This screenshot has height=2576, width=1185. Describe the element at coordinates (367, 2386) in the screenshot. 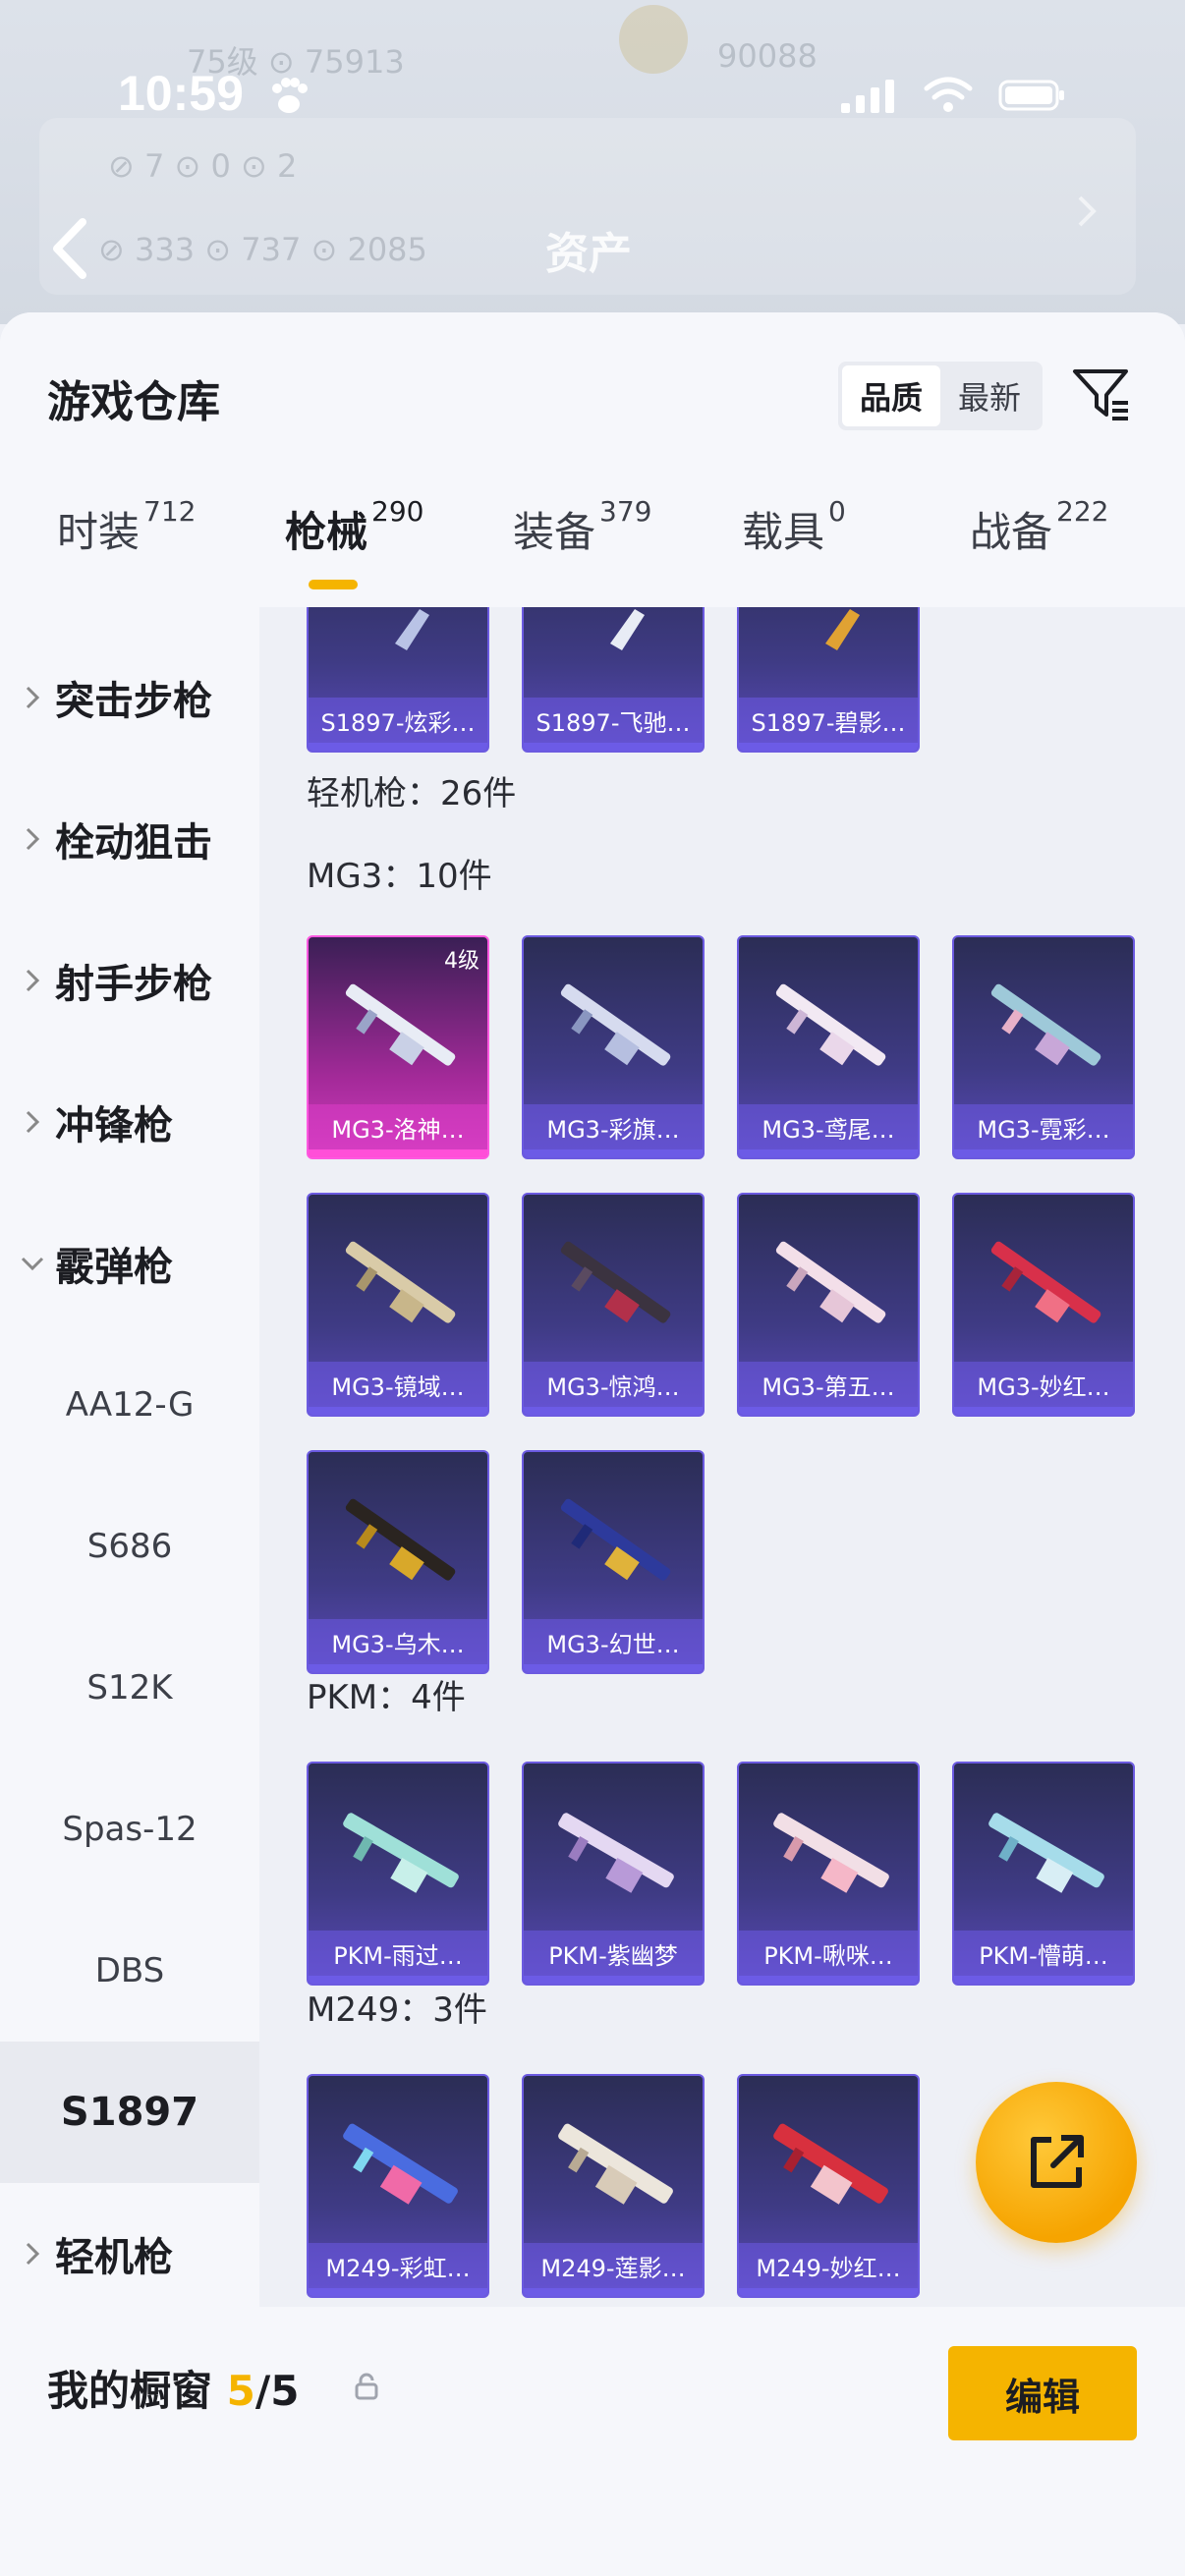

I see `lock-icon` at that location.